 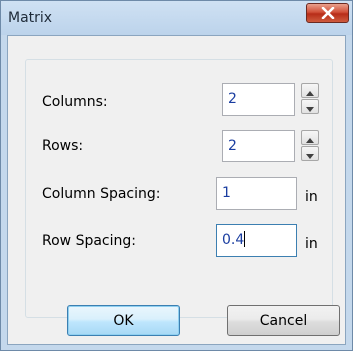 What do you see at coordinates (176, 18) in the screenshot?
I see `title-bar: Matrix` at bounding box center [176, 18].